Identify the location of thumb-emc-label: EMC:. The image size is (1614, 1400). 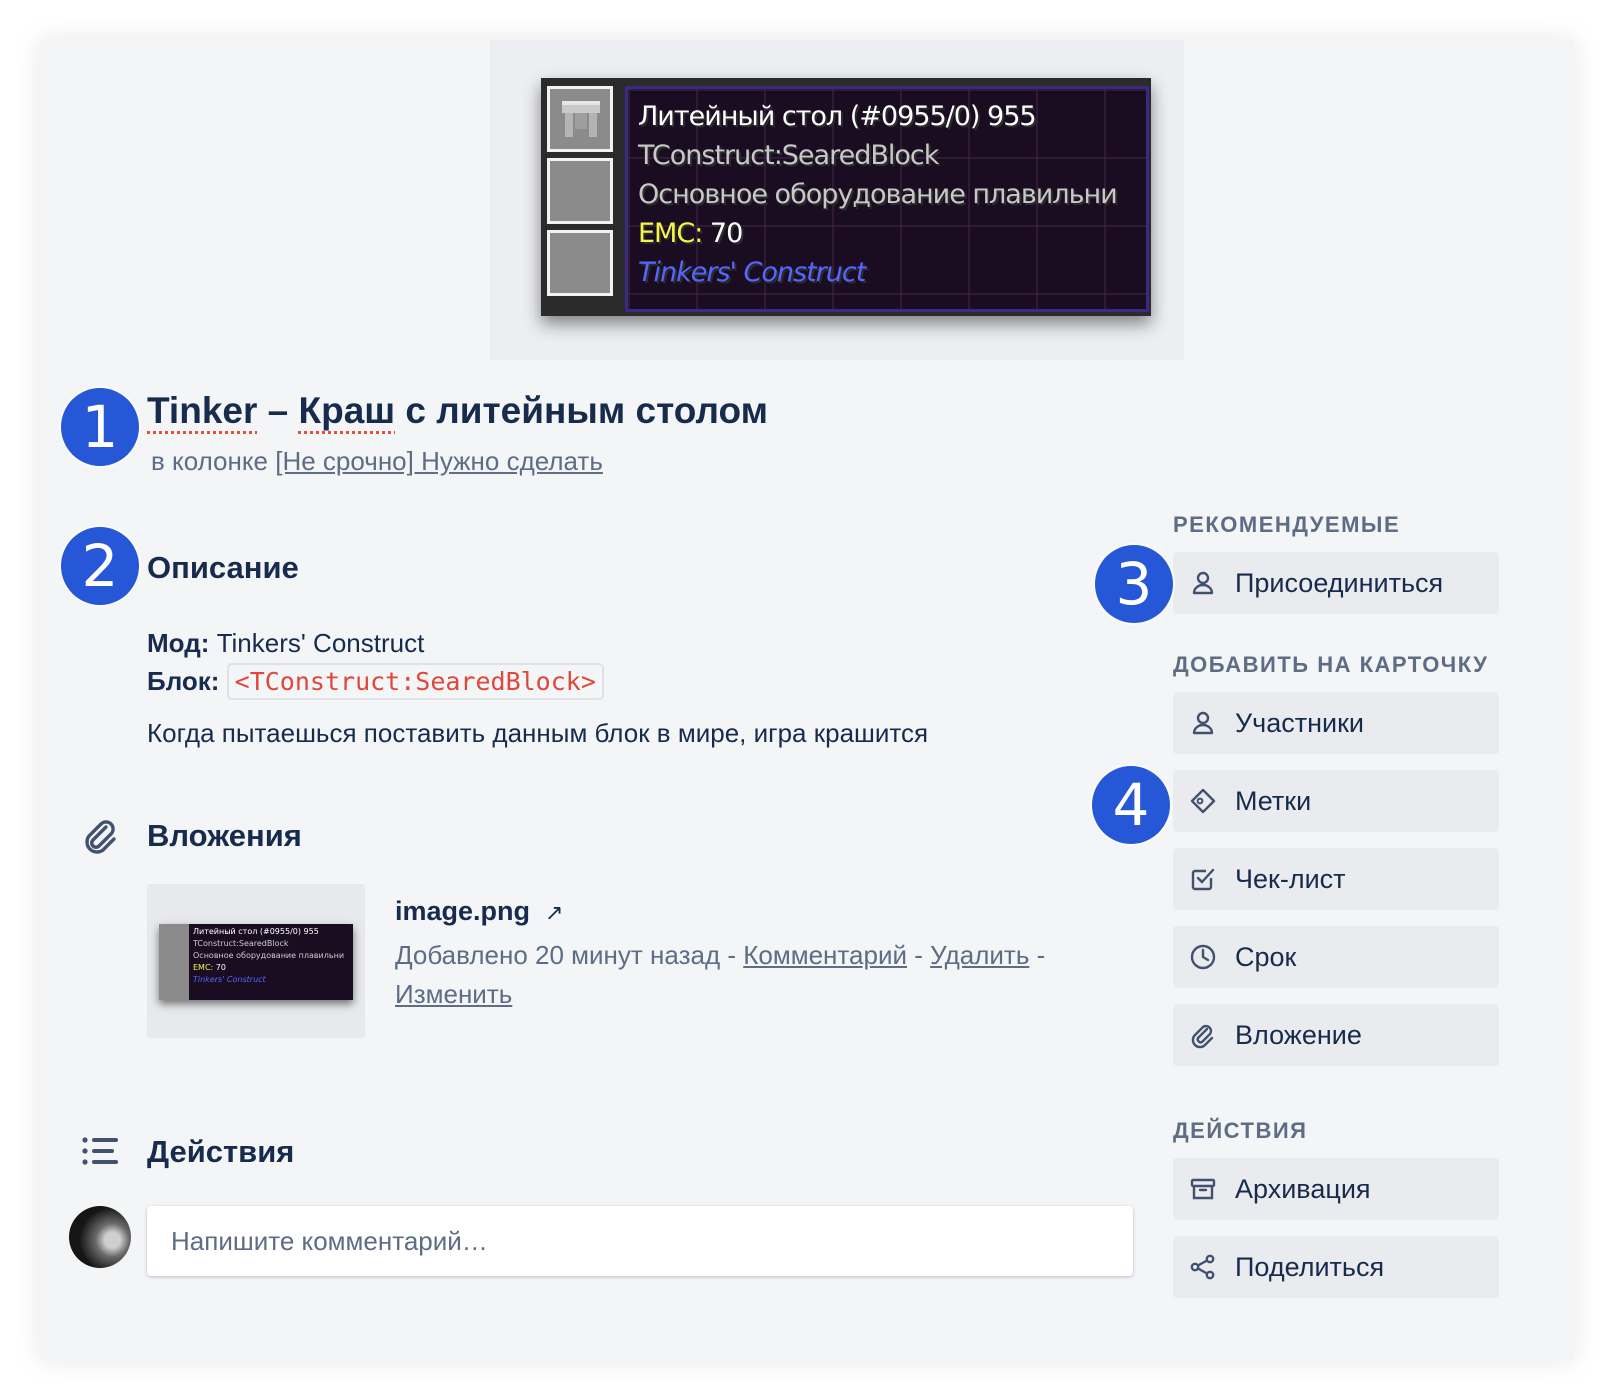
(203, 967).